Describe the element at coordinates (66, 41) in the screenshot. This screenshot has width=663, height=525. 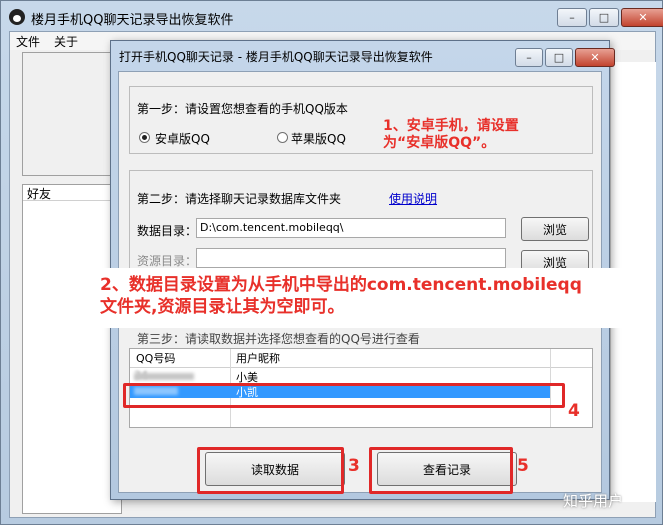
I see `menu-about: 关于` at that location.